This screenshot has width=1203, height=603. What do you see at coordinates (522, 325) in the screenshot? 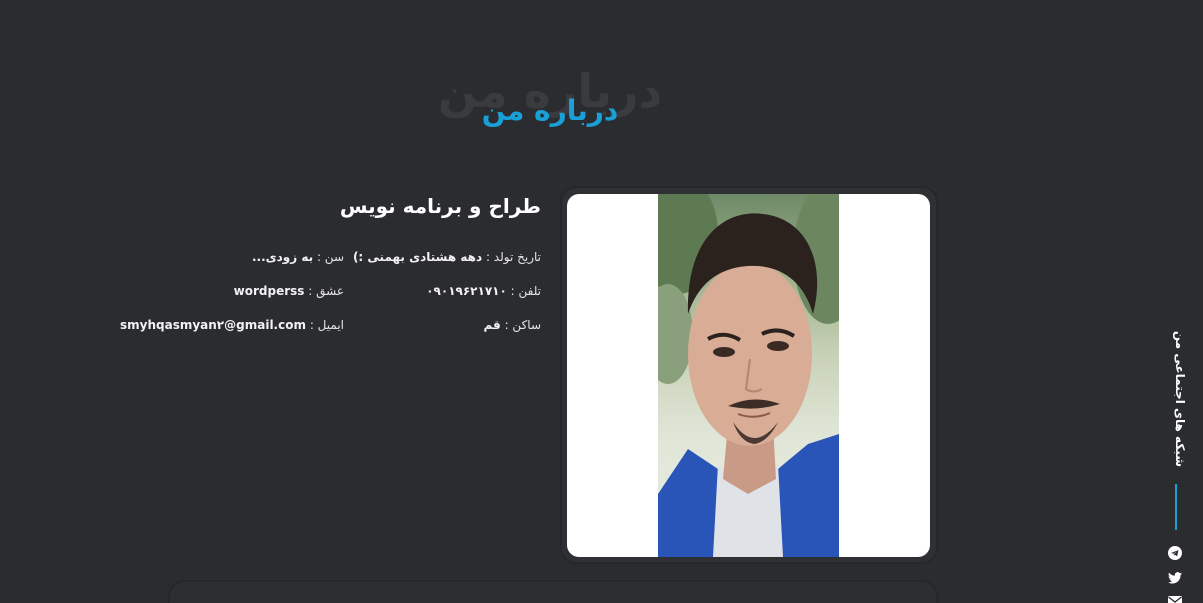
I see `city-label: ساکن :` at bounding box center [522, 325].